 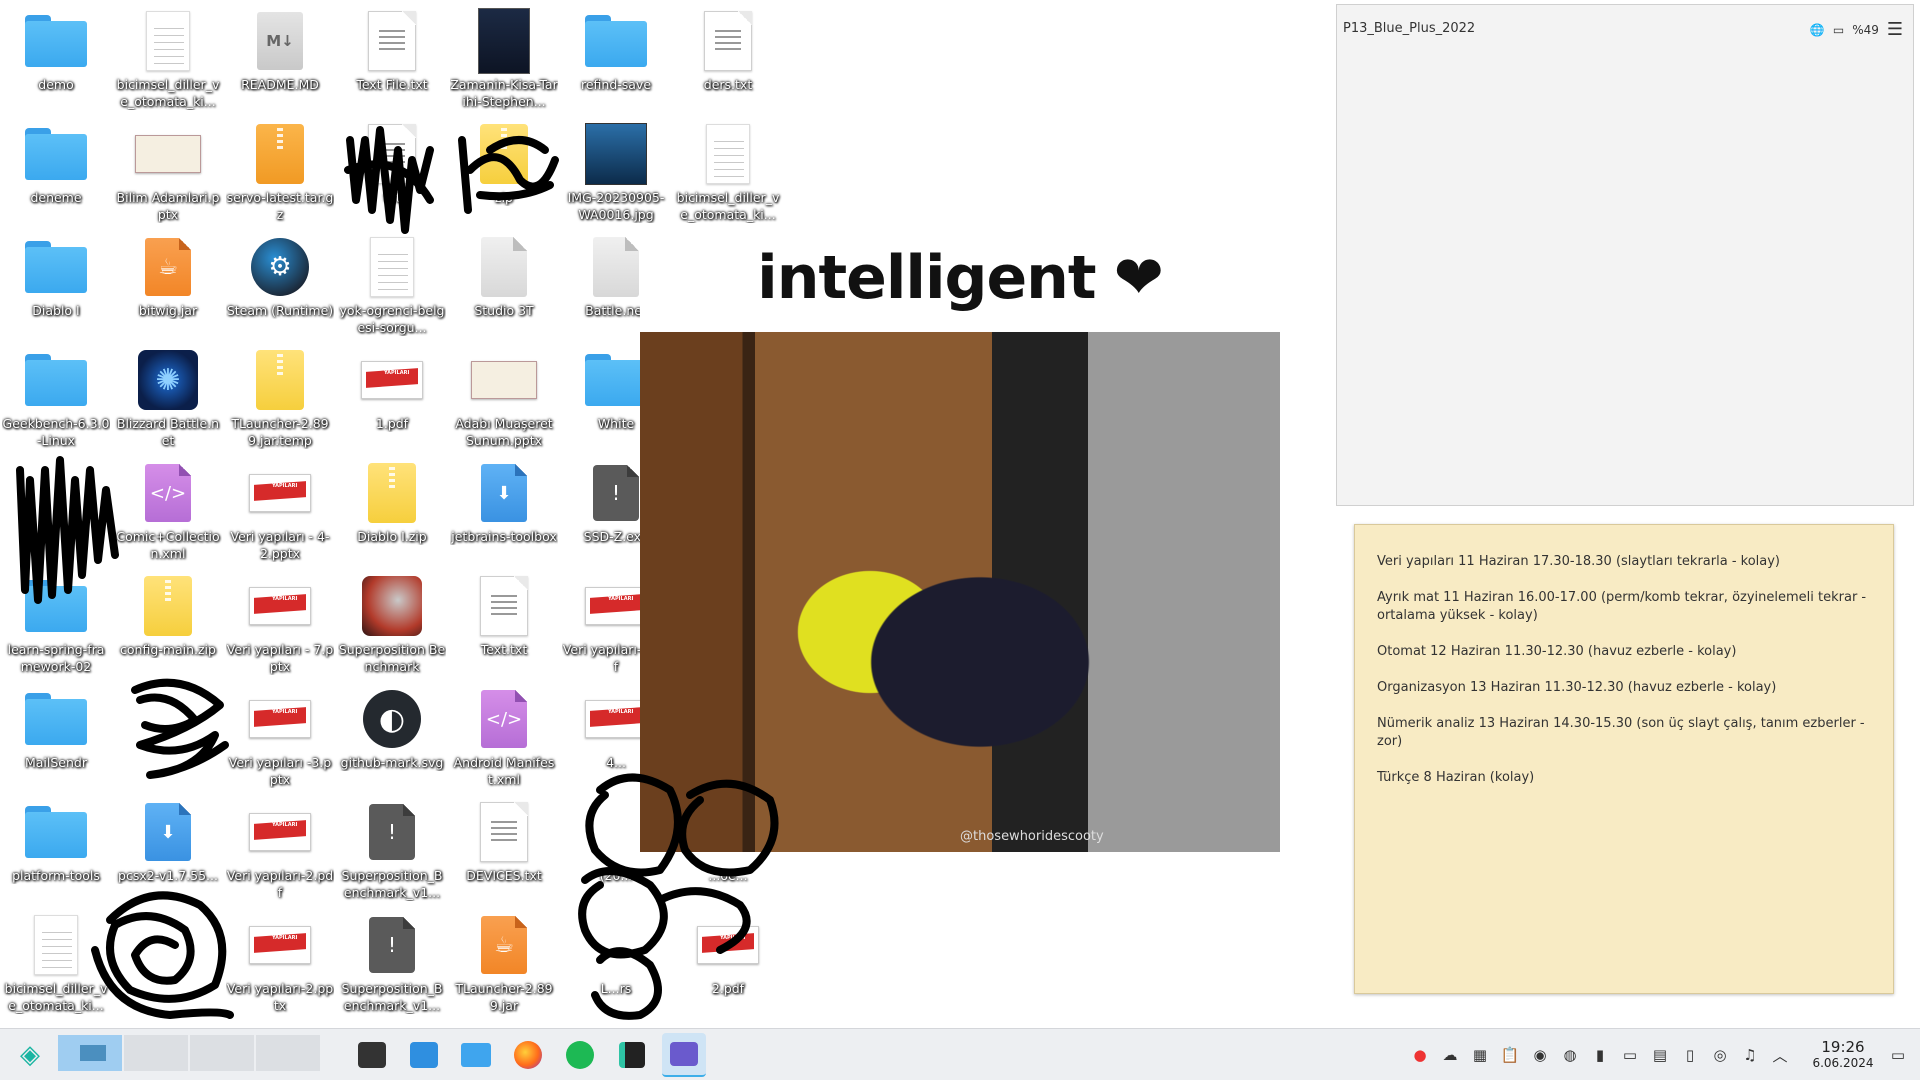 What do you see at coordinates (392, 832) in the screenshot?
I see `executable-icon: !` at bounding box center [392, 832].